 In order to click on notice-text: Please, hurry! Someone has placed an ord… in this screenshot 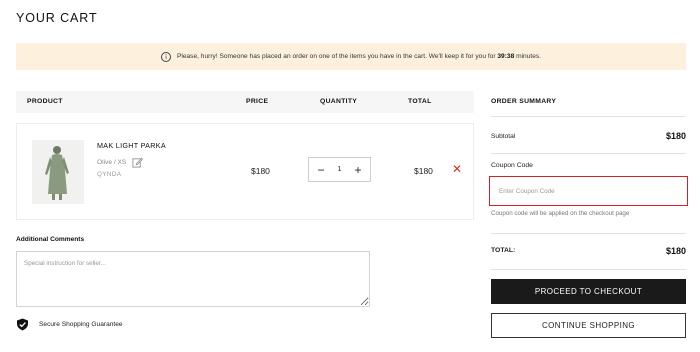, I will do `click(359, 56)`.